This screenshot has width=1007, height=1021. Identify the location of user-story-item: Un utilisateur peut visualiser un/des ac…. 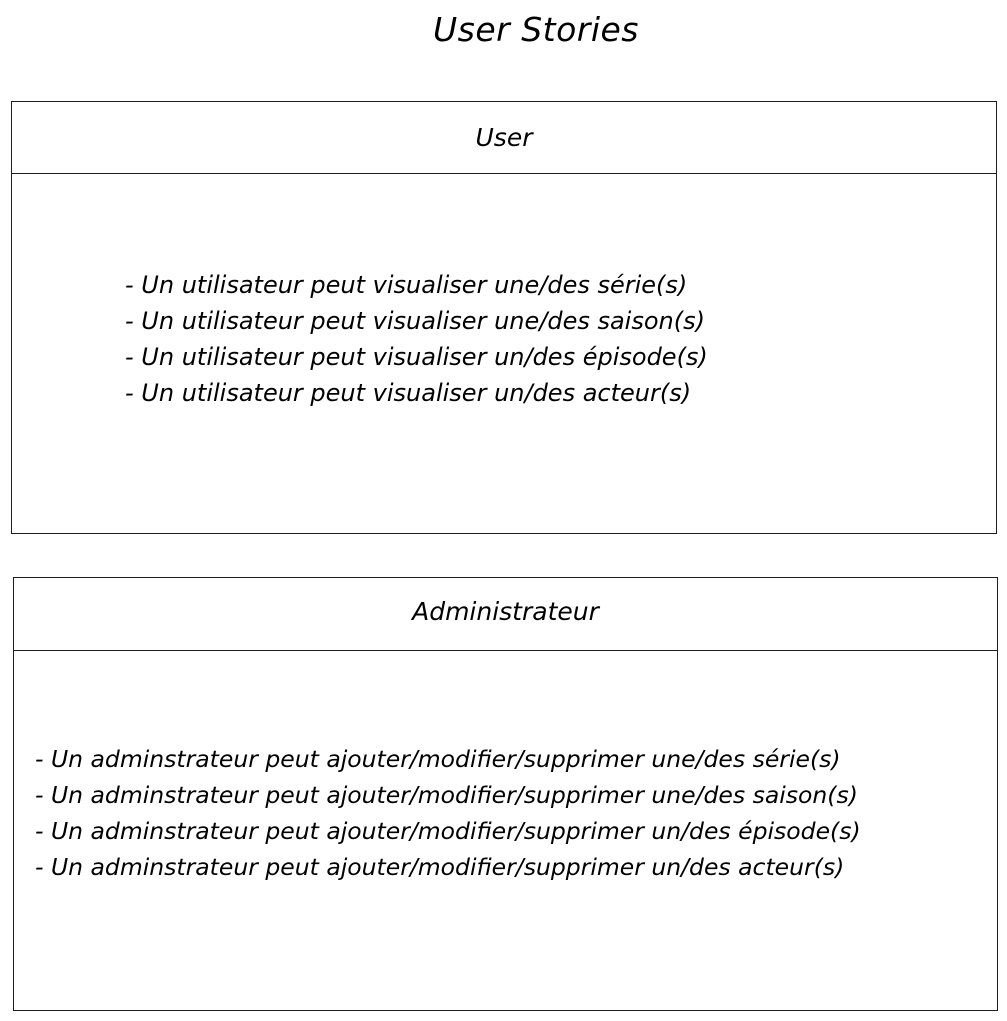
(416, 393).